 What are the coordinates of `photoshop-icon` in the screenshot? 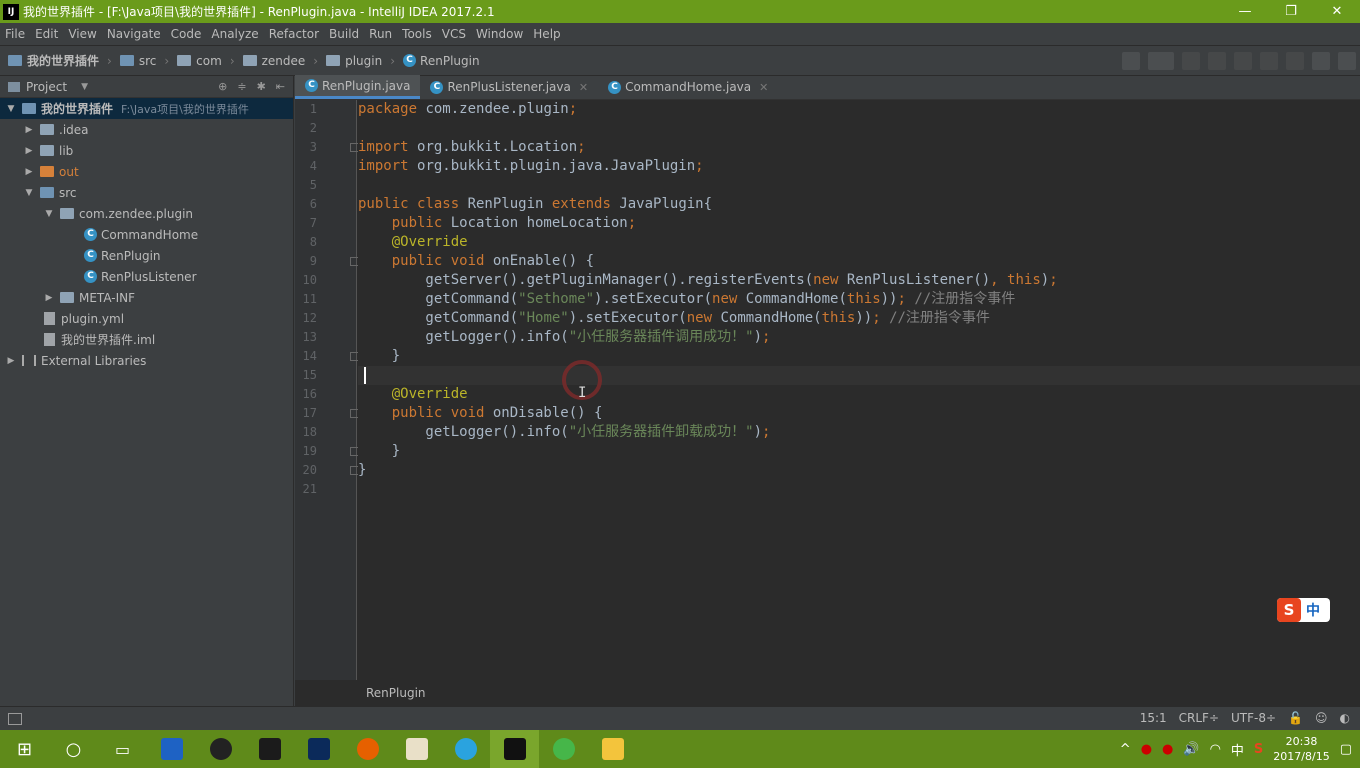 It's located at (318, 749).